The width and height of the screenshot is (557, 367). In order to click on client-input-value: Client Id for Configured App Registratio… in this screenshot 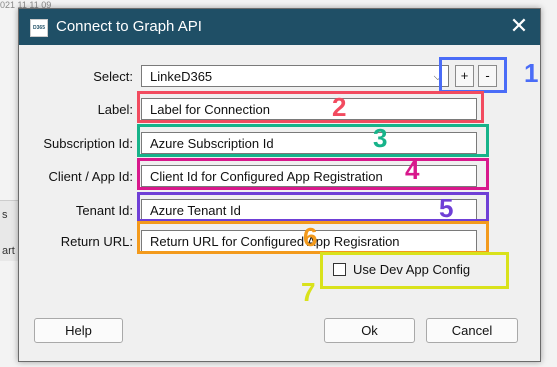, I will do `click(266, 176)`.